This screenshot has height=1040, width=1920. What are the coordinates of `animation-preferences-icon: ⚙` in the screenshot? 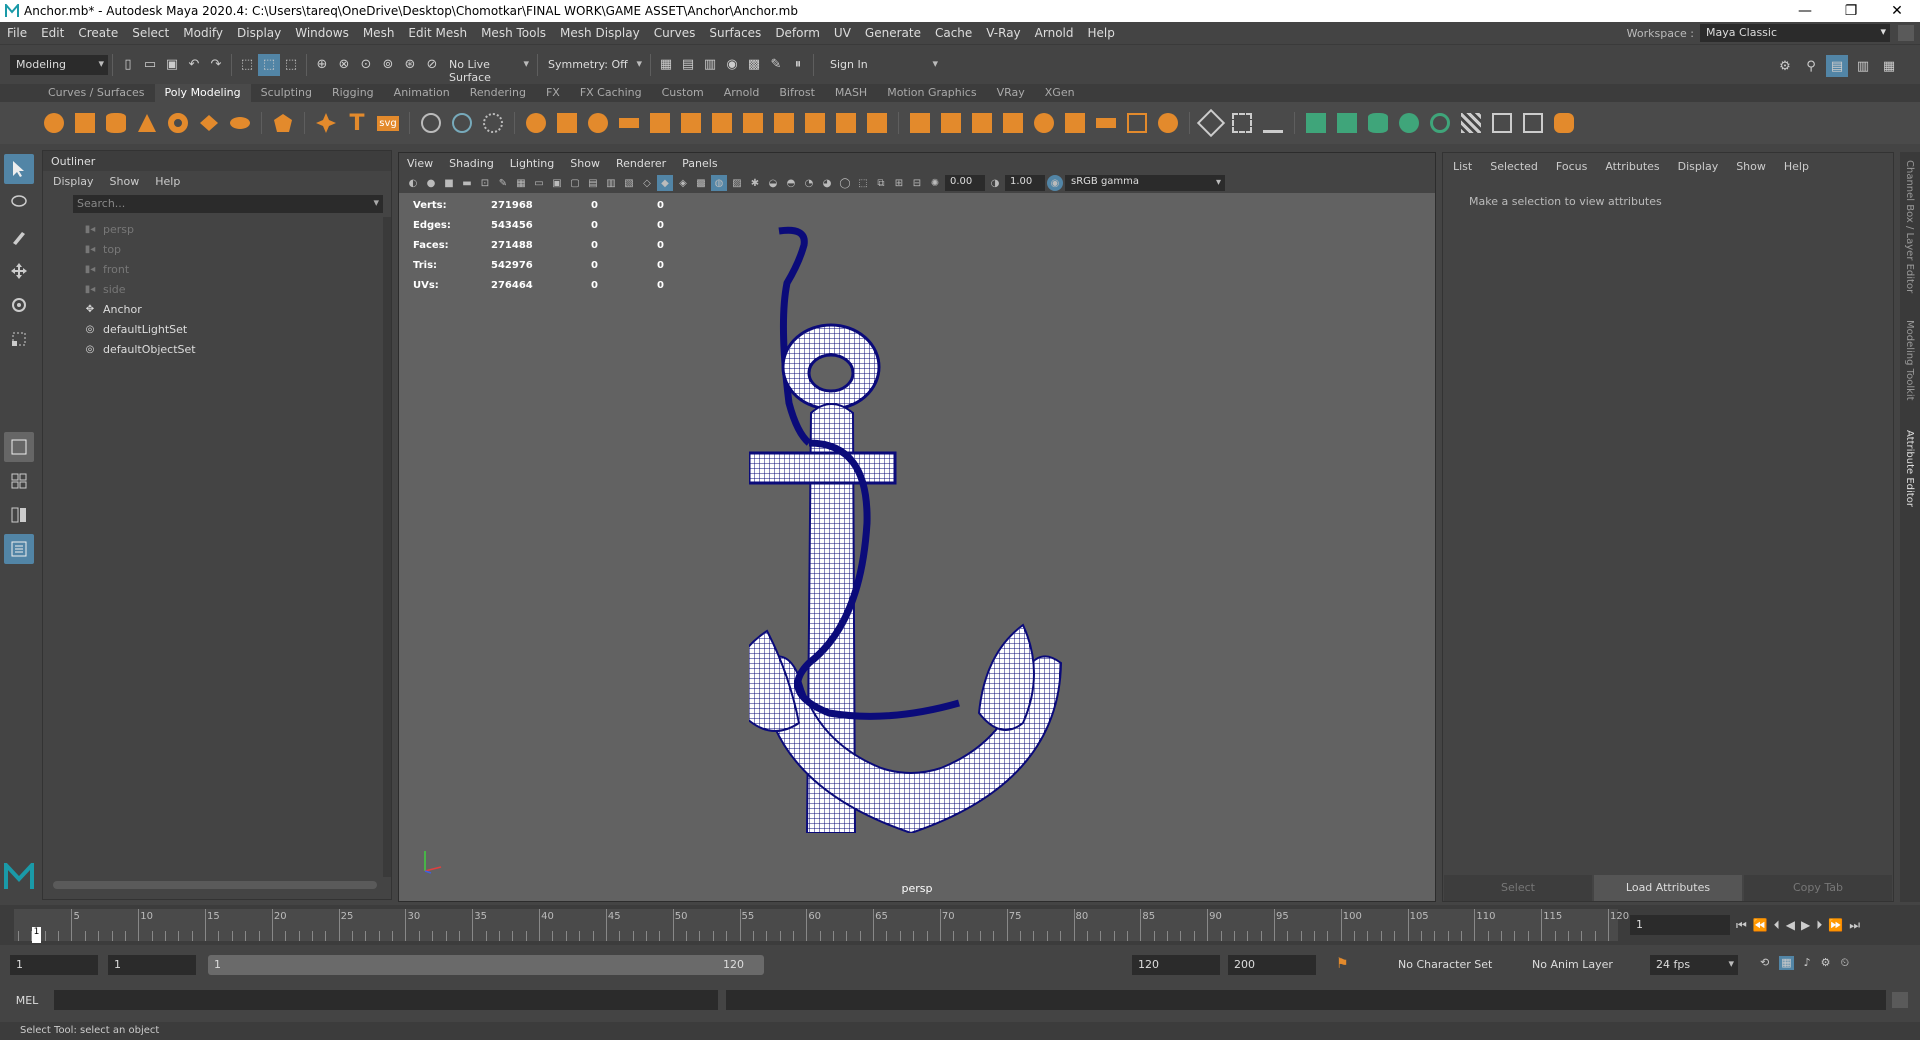 It's located at (1826, 963).